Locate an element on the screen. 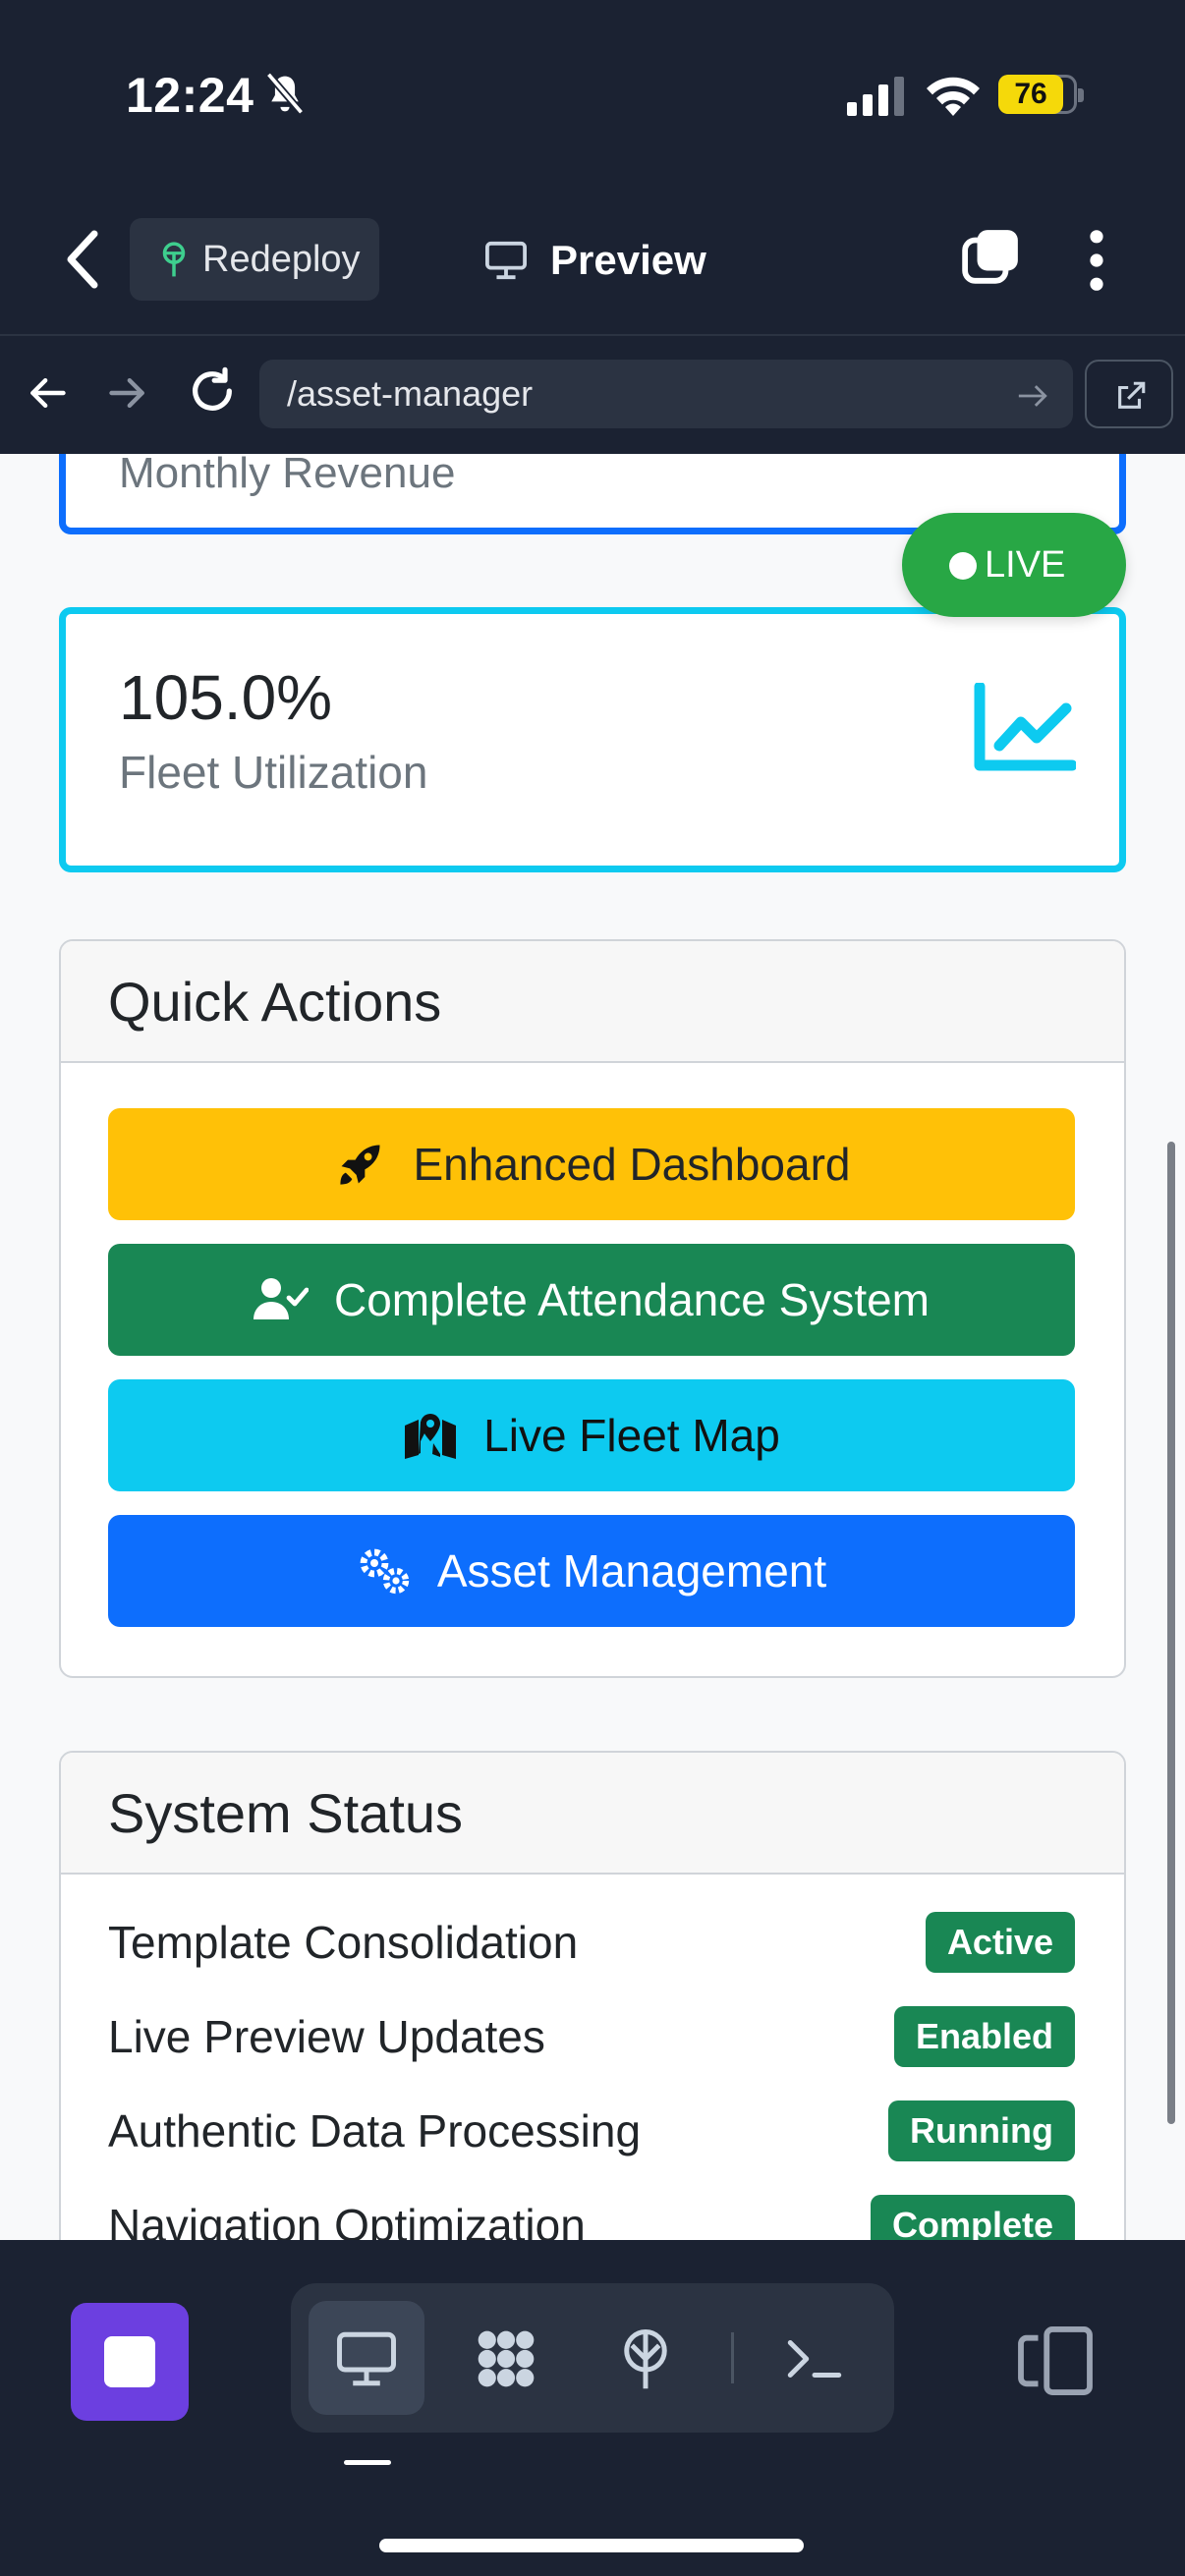  fleet-utilization-label: Fleet Utilization is located at coordinates (274, 772).